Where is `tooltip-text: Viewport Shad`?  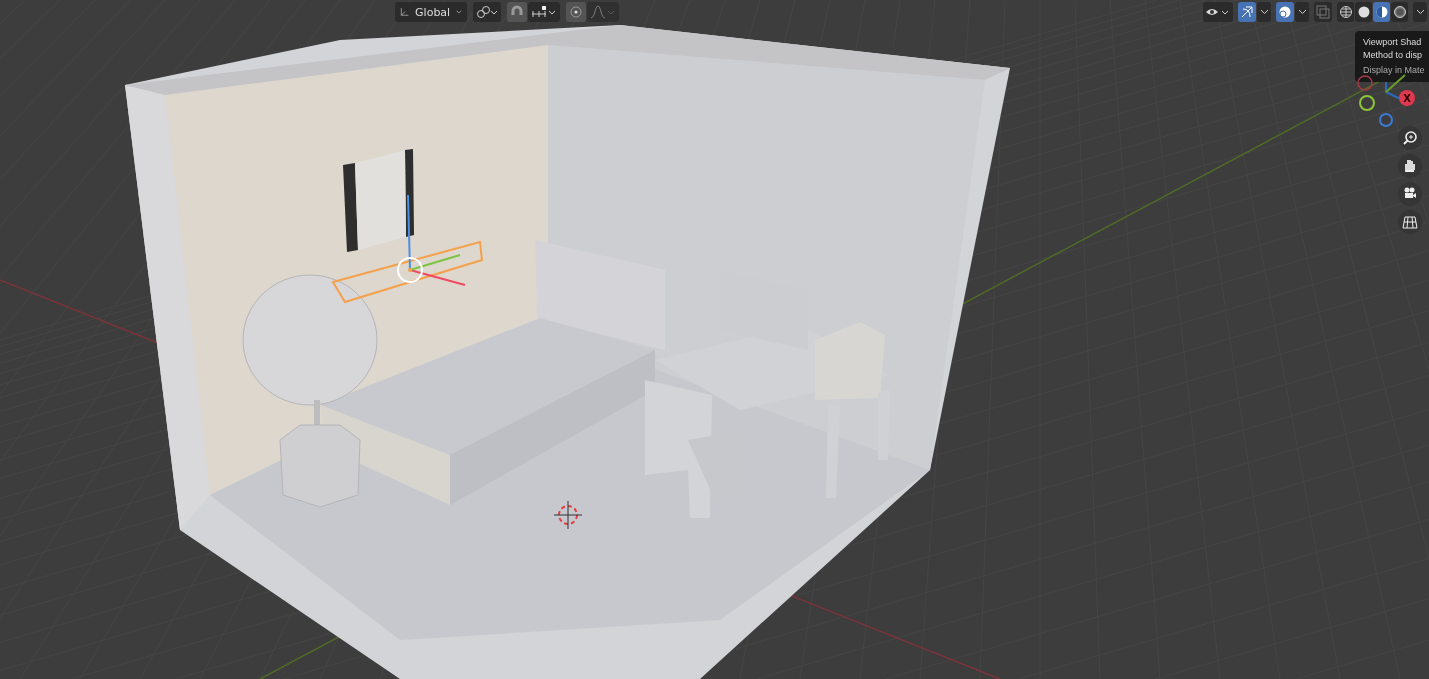
tooltip-text: Viewport Shad is located at coordinates (1393, 42).